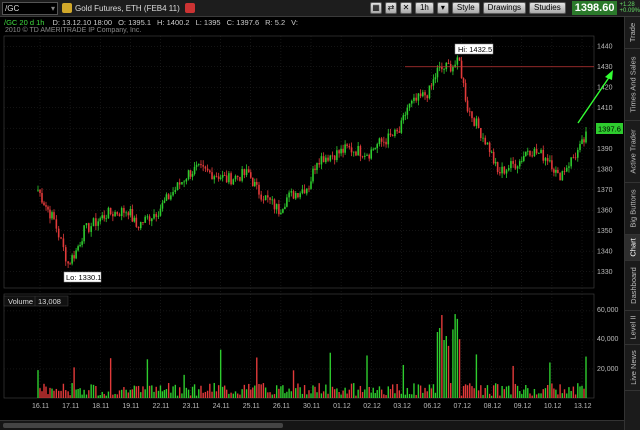  I want to click on tab-chart: Chart, so click(632, 248).